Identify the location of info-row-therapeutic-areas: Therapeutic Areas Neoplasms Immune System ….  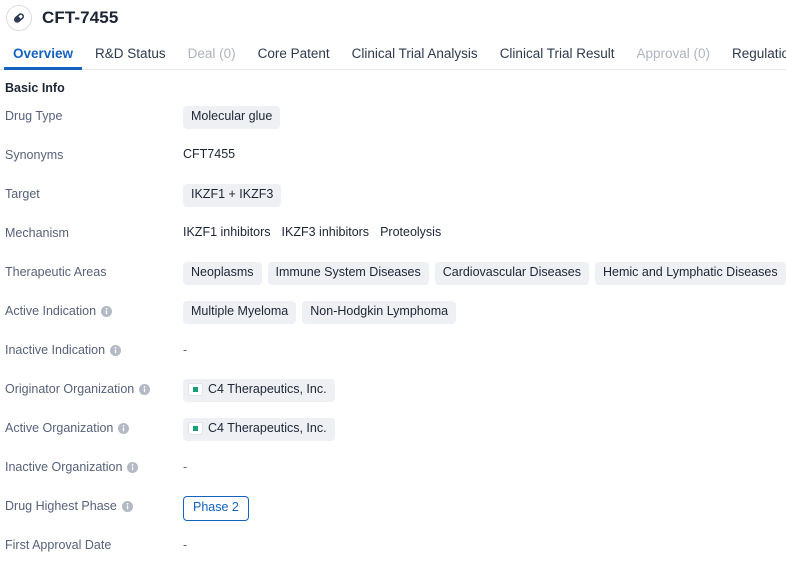
(393, 276).